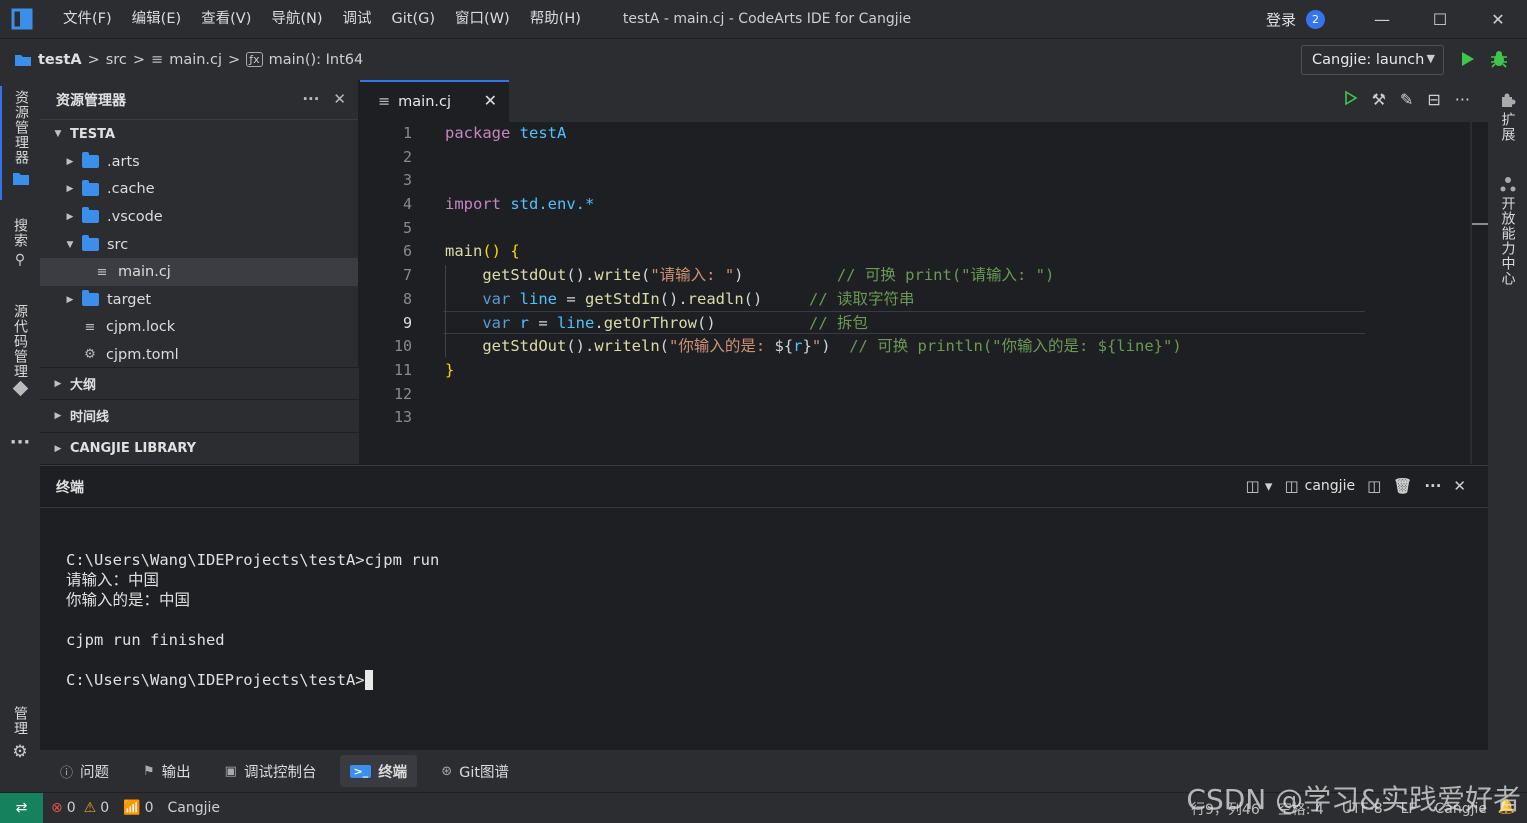  Describe the element at coordinates (1508, 100) in the screenshot. I see `puzzle-icon` at that location.